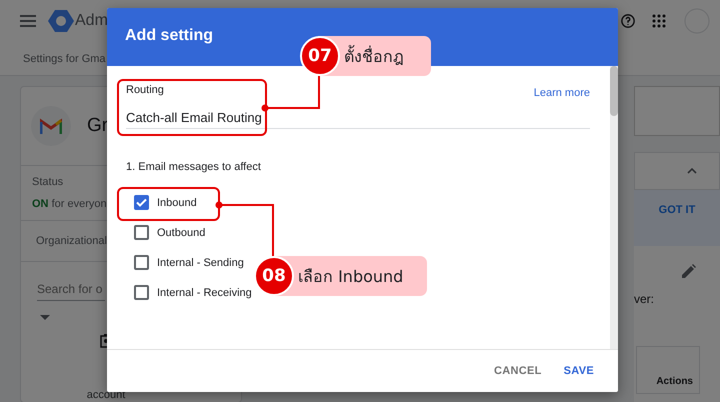 This screenshot has height=402, width=720. I want to click on caret-icon, so click(45, 317).